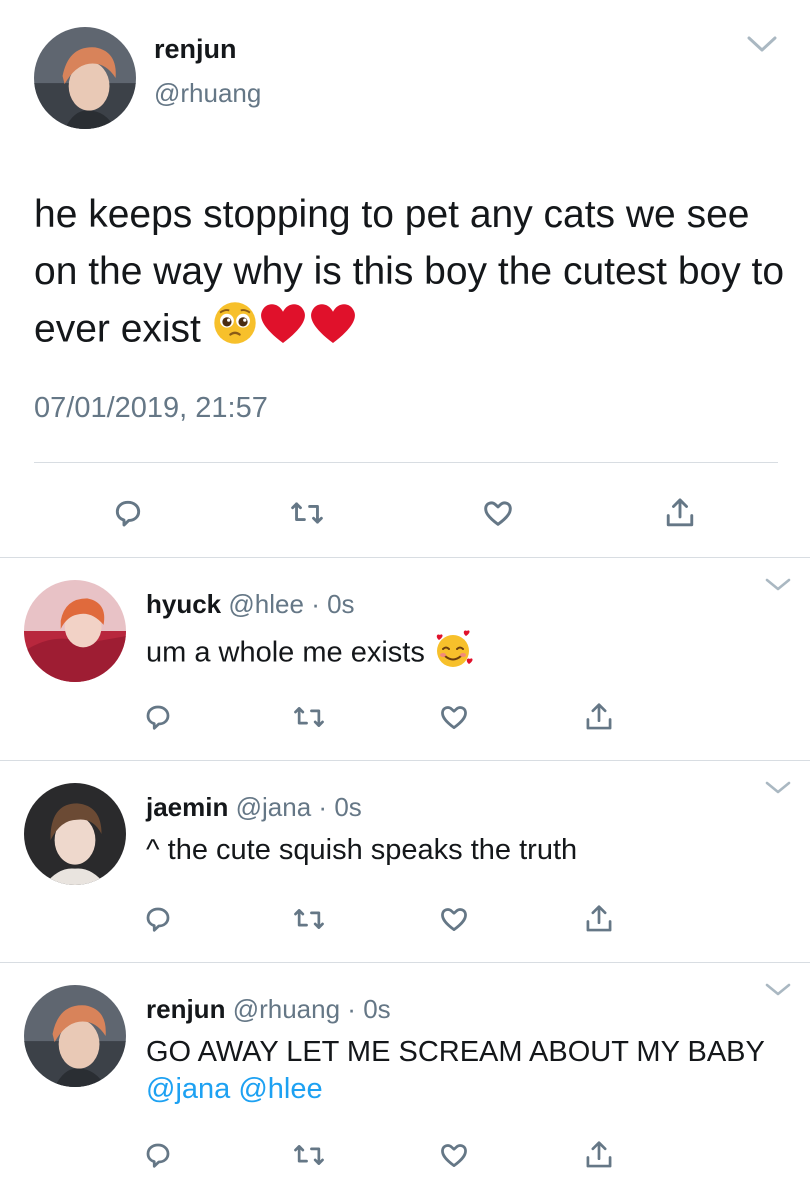 This screenshot has width=810, height=1200. What do you see at coordinates (280, 1089) in the screenshot?
I see `mention-link: @hlee` at bounding box center [280, 1089].